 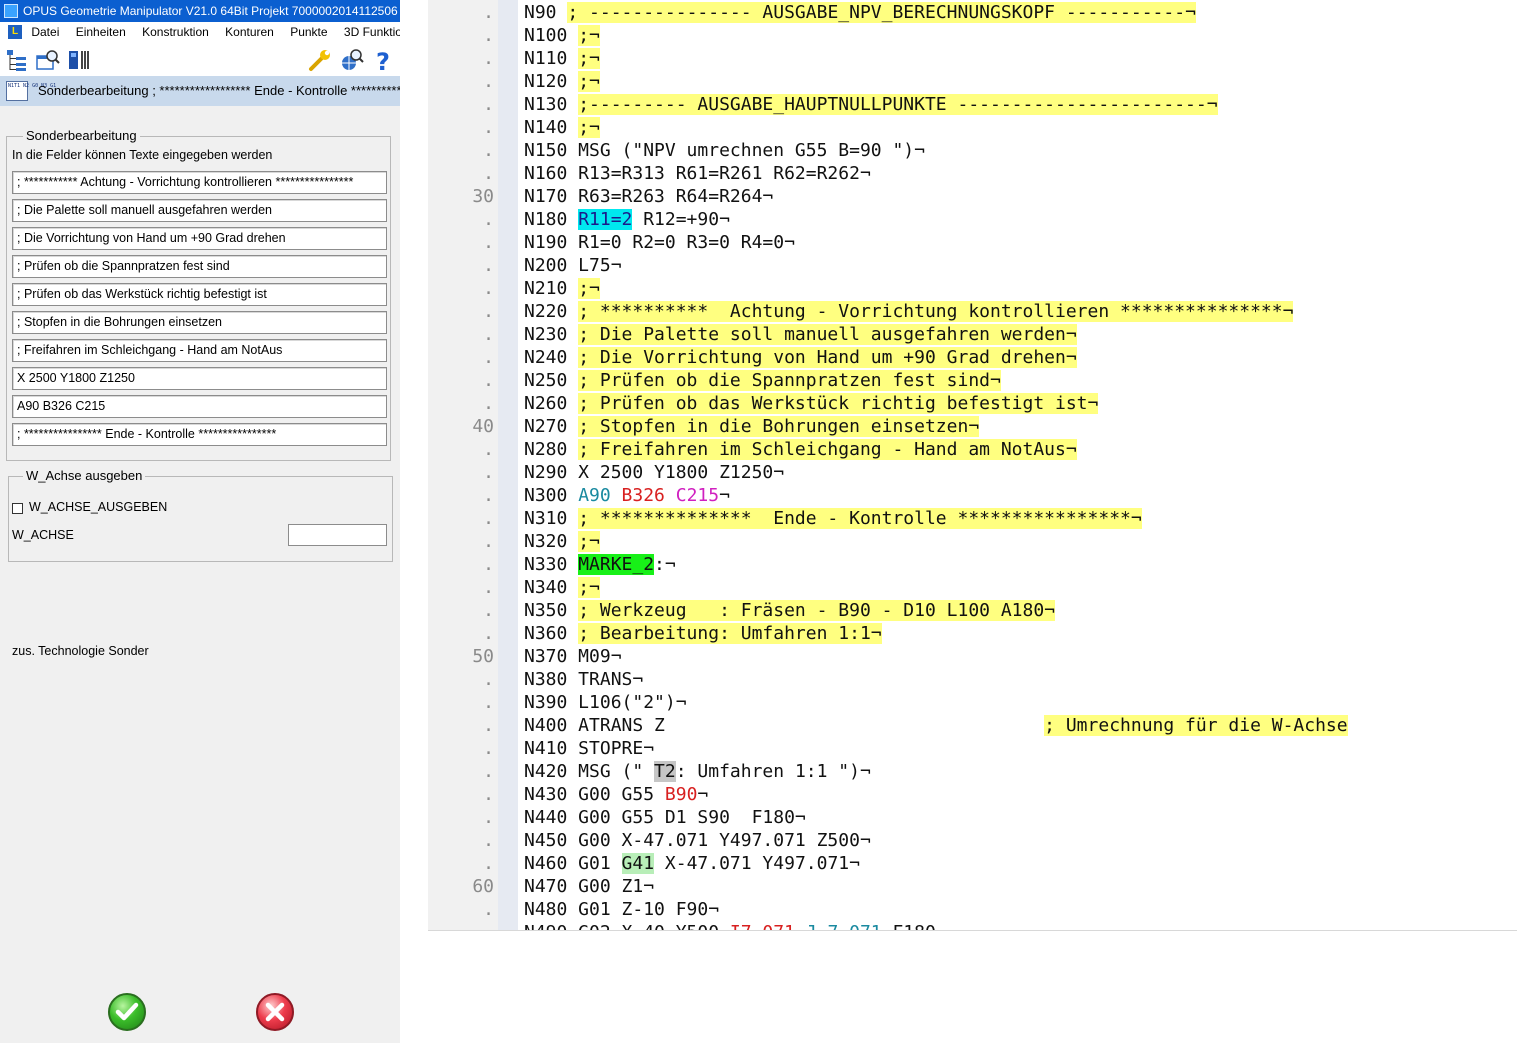 What do you see at coordinates (372, 32) in the screenshot?
I see `menu-3d-funktionen: 3D Funktione` at bounding box center [372, 32].